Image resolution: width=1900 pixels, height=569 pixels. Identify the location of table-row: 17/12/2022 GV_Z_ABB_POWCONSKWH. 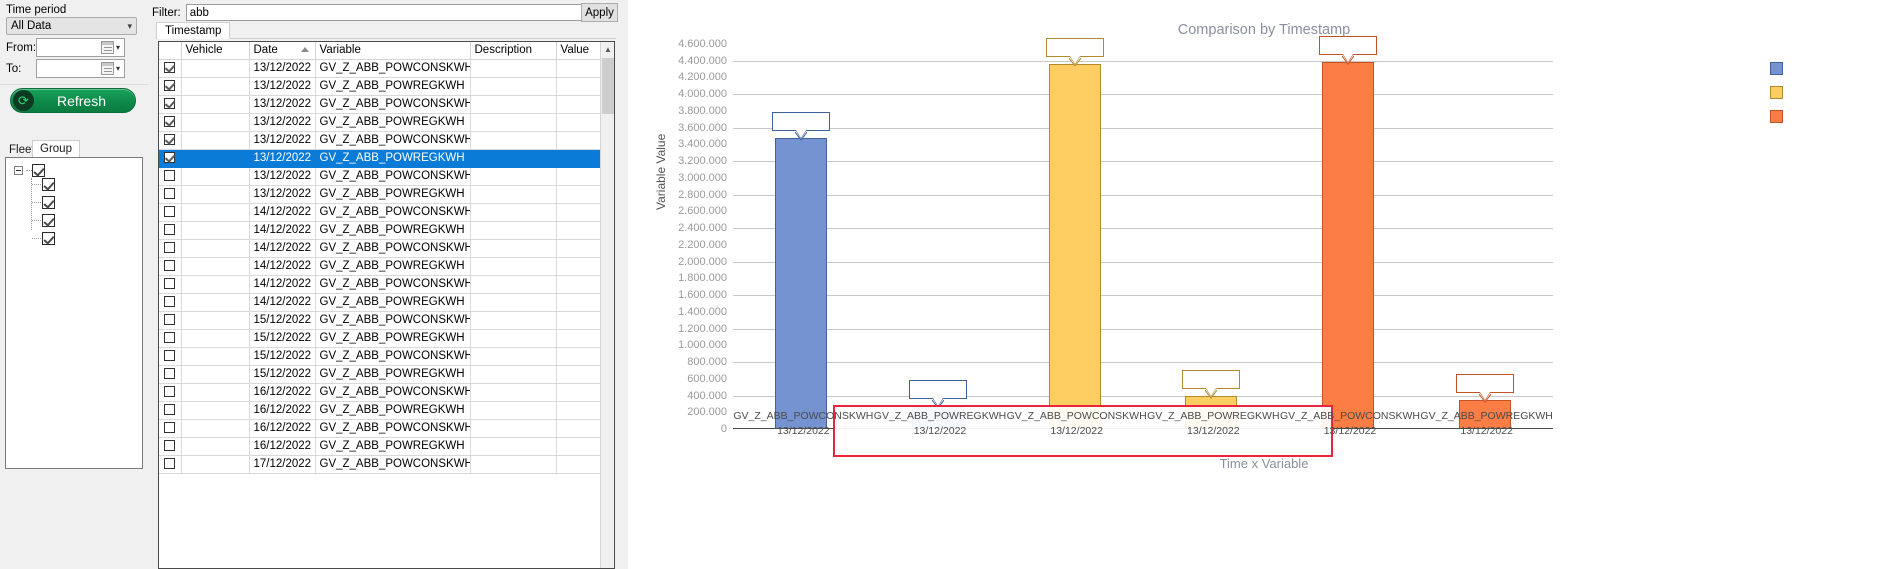
(380, 464).